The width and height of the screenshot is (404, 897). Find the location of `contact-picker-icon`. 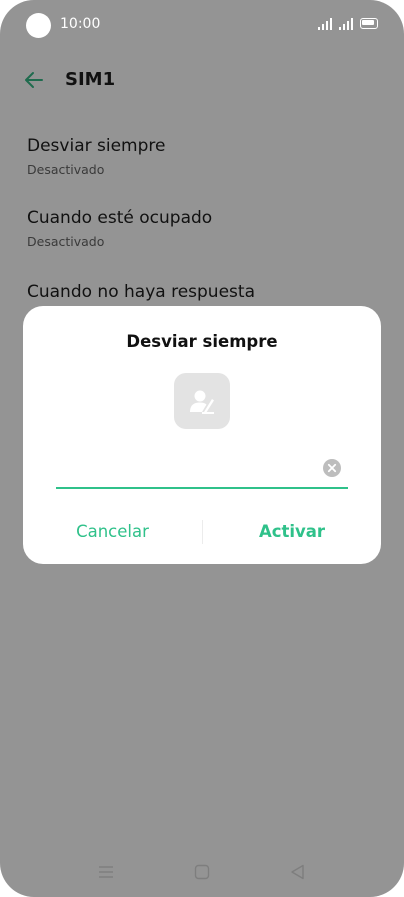

contact-picker-icon is located at coordinates (202, 402).